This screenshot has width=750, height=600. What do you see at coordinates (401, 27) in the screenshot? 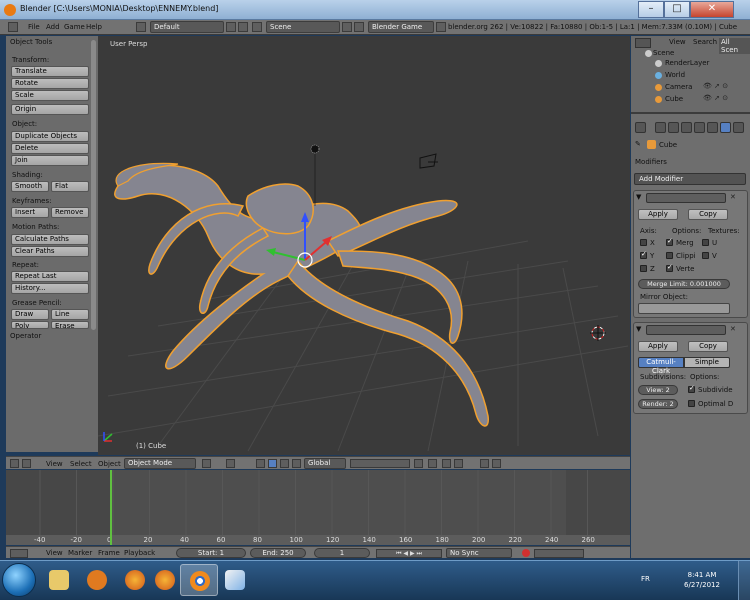
I see `render-engine-select: Blender Game` at bounding box center [401, 27].